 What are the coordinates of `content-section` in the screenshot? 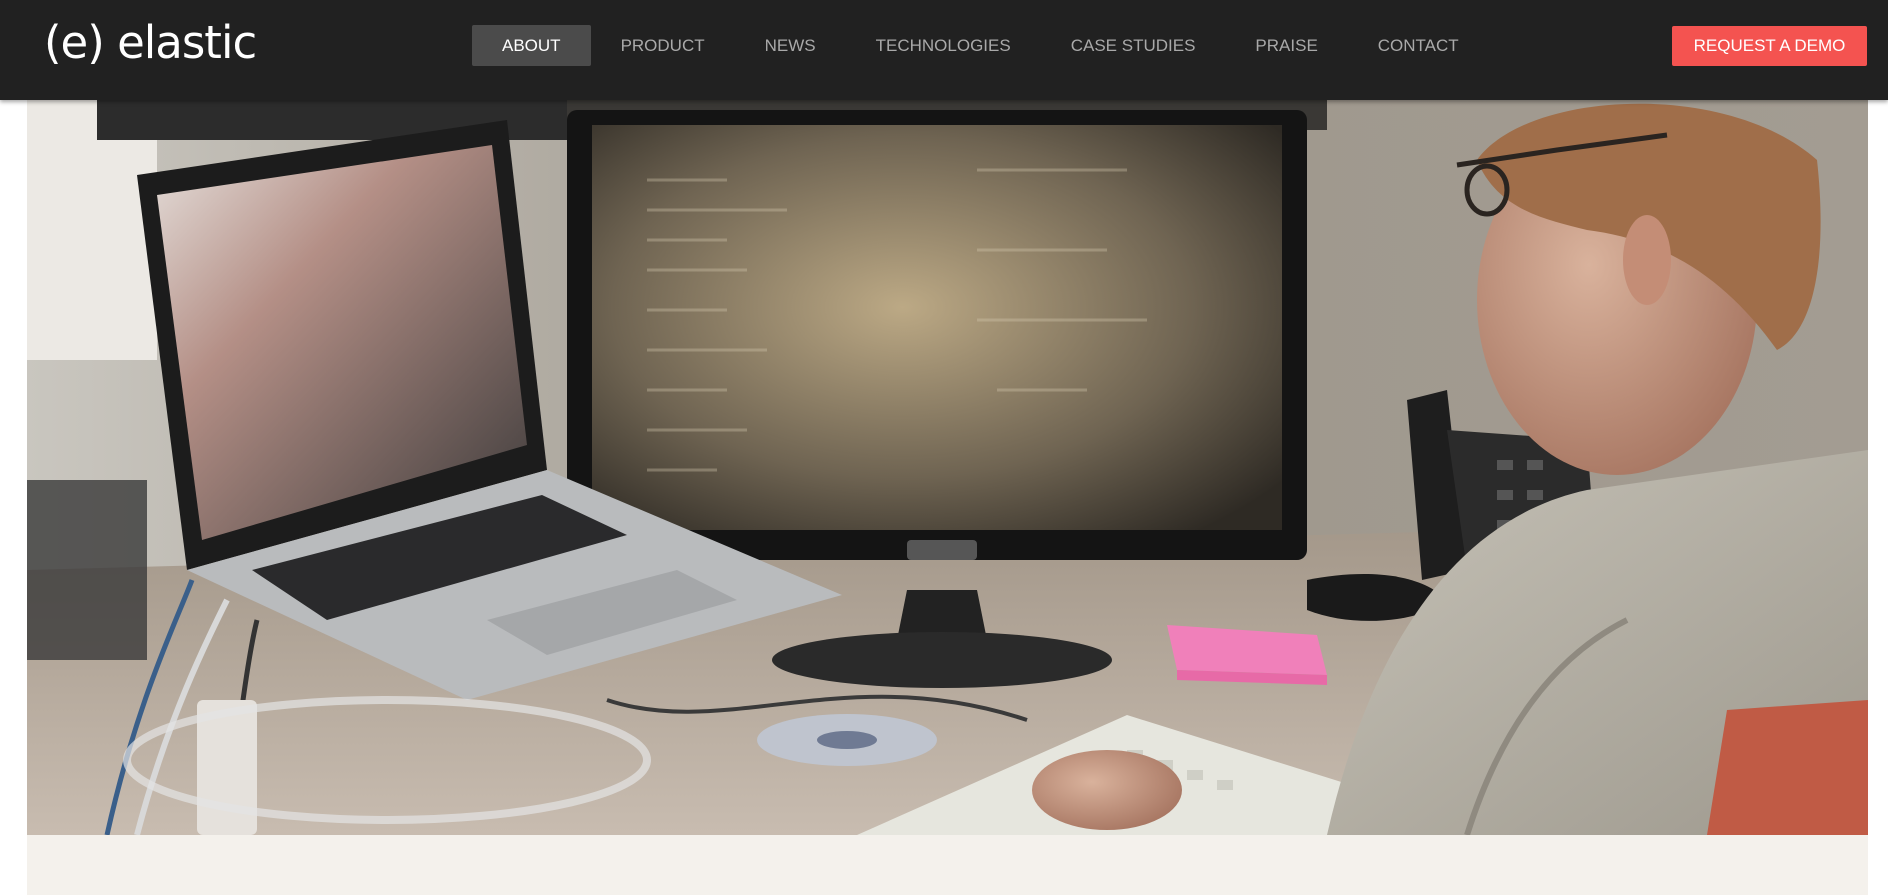 It's located at (947, 865).